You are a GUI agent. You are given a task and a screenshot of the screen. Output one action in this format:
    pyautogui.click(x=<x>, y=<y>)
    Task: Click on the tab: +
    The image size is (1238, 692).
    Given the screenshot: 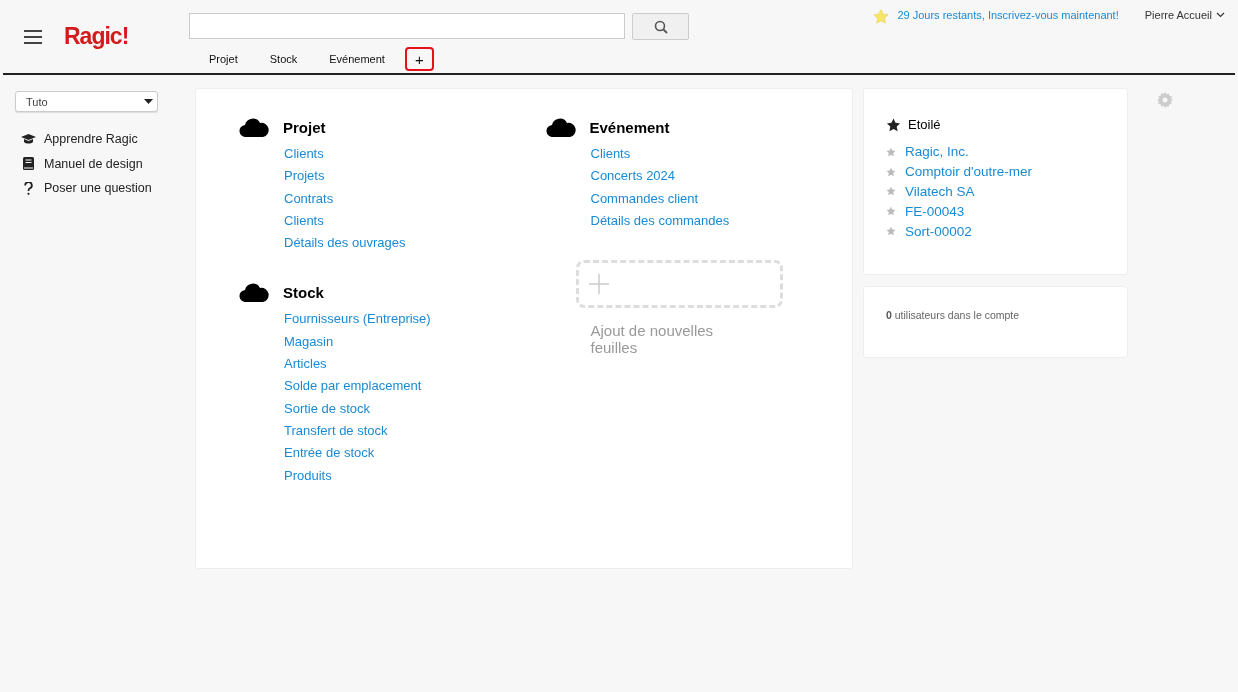 What is the action you would take?
    pyautogui.click(x=419, y=59)
    